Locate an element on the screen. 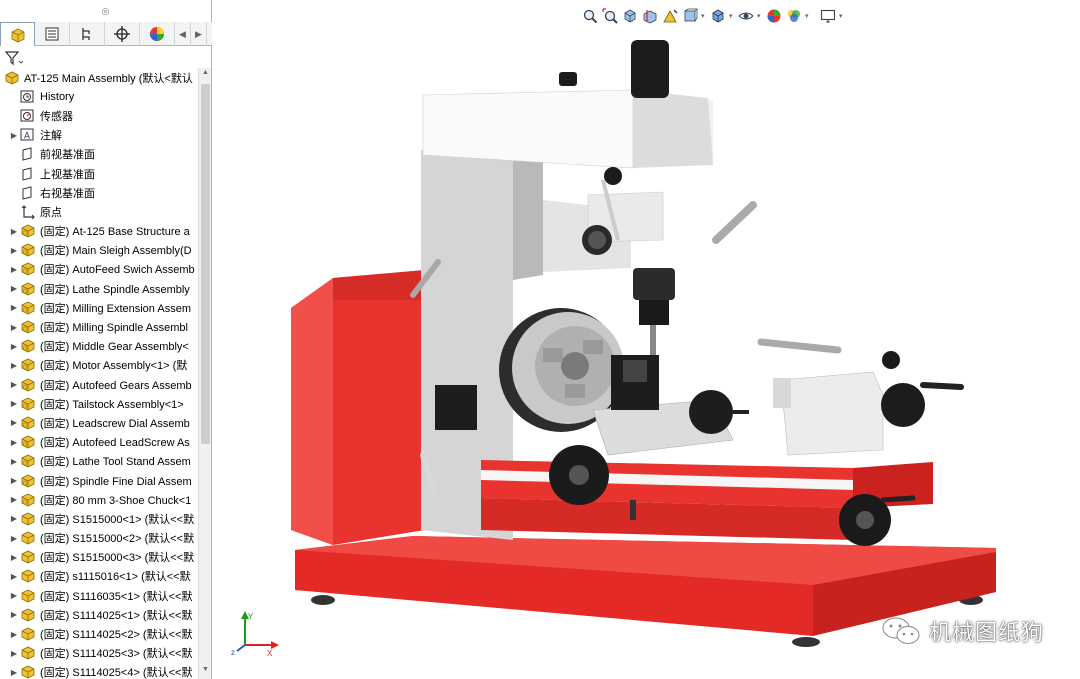 The height and width of the screenshot is (679, 1080). configuration-manager-icon is located at coordinates (86, 34).